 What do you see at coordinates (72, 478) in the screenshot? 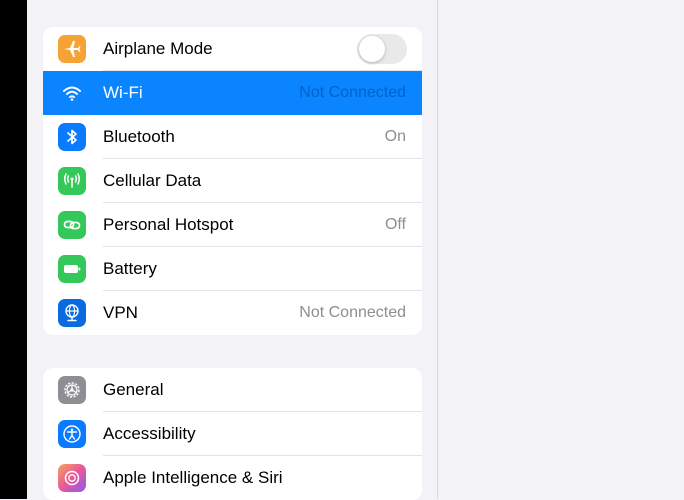
I see `siri-icon` at bounding box center [72, 478].